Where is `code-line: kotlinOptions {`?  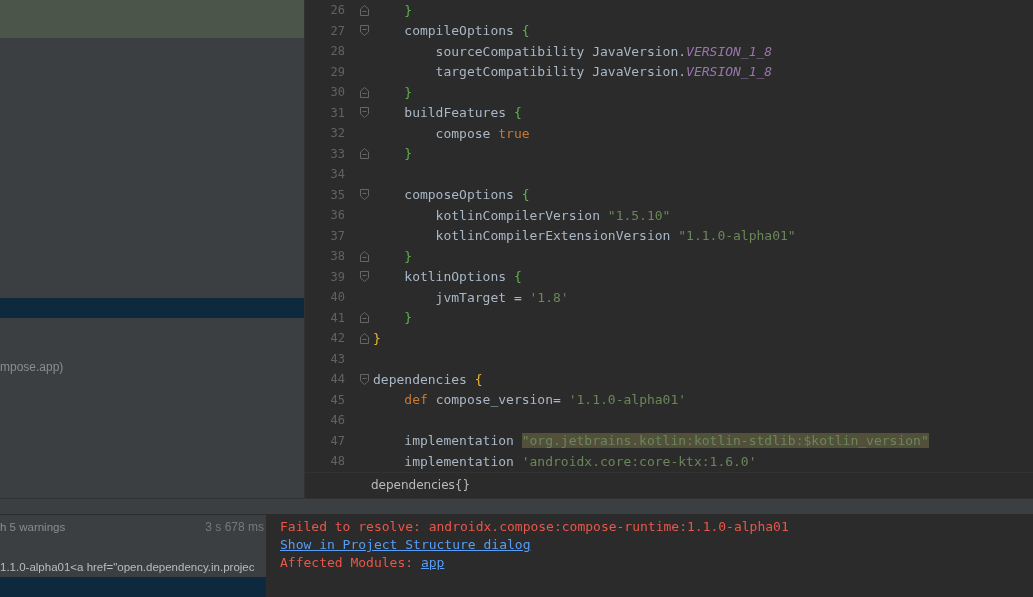 code-line: kotlinOptions { is located at coordinates (462, 277).